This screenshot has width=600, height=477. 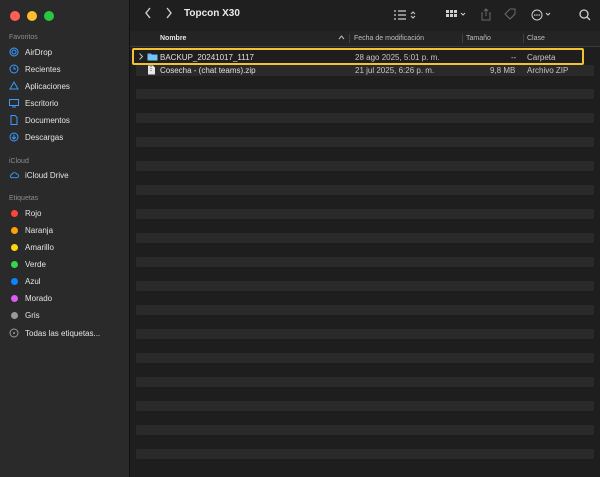 What do you see at coordinates (365, 16) in the screenshot?
I see `toolbar: Topcon X30` at bounding box center [365, 16].